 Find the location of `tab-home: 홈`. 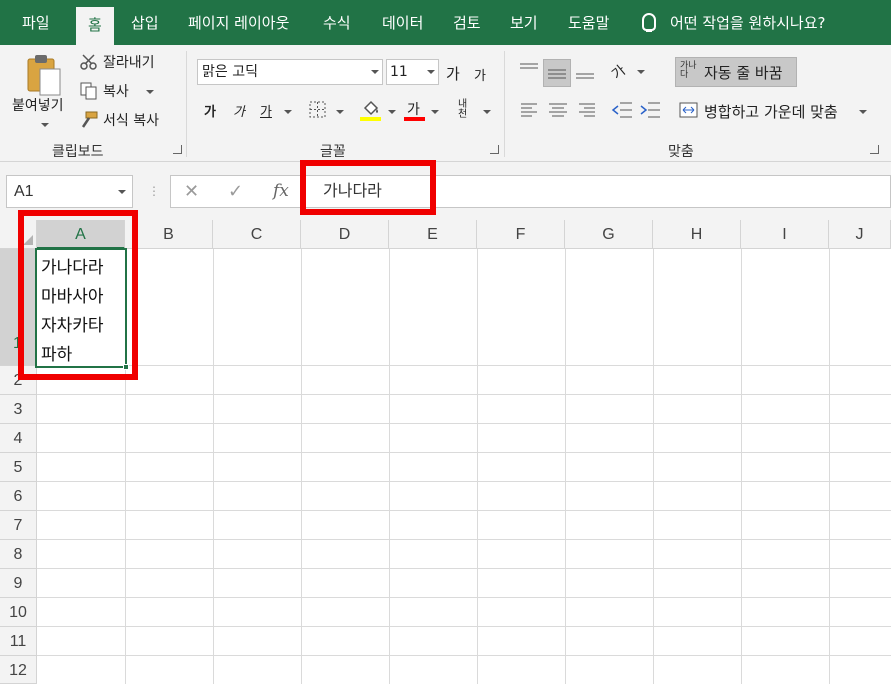

tab-home: 홈 is located at coordinates (95, 26).